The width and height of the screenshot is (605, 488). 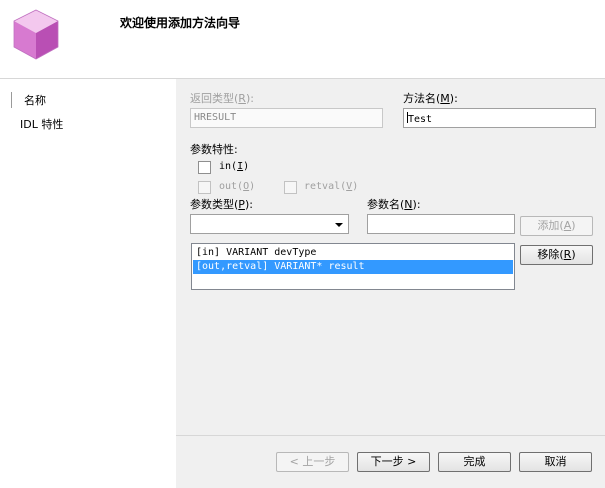 What do you see at coordinates (290, 187) in the screenshot?
I see `retval-checkbox` at bounding box center [290, 187].